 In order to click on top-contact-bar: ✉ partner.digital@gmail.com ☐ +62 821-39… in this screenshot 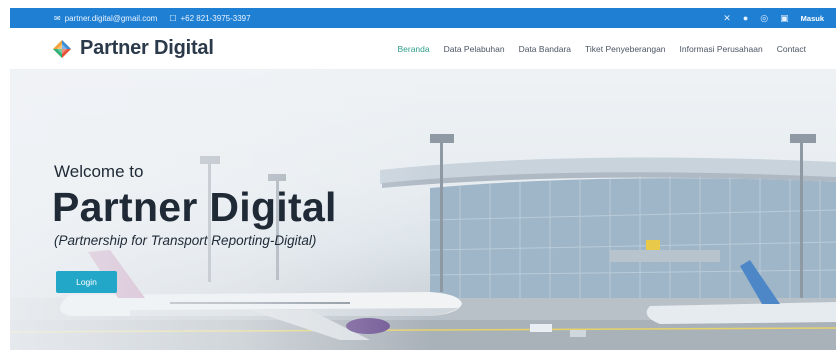, I will do `click(423, 18)`.